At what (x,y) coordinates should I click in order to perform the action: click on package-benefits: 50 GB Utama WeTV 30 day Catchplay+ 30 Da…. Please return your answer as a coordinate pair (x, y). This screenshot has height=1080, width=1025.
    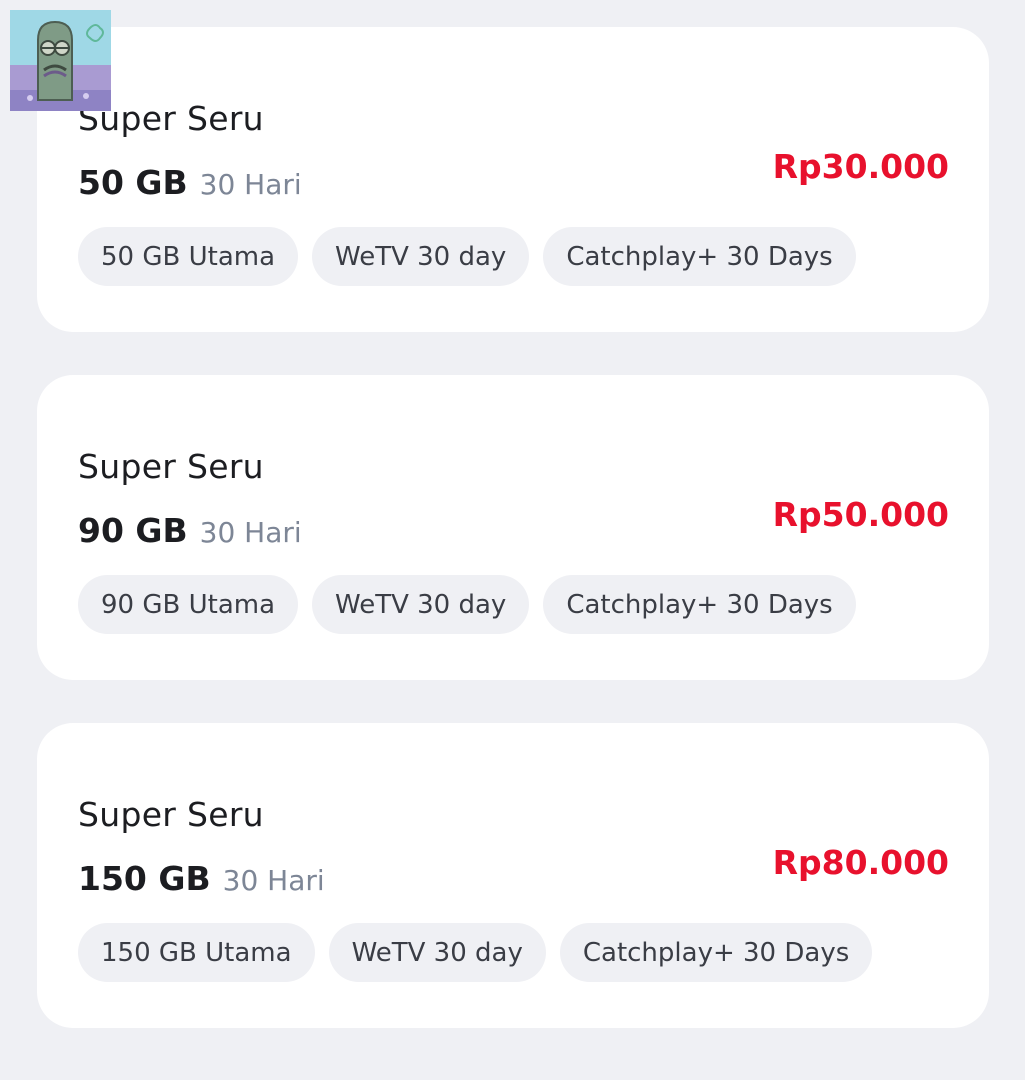
    Looking at the image, I should click on (467, 256).